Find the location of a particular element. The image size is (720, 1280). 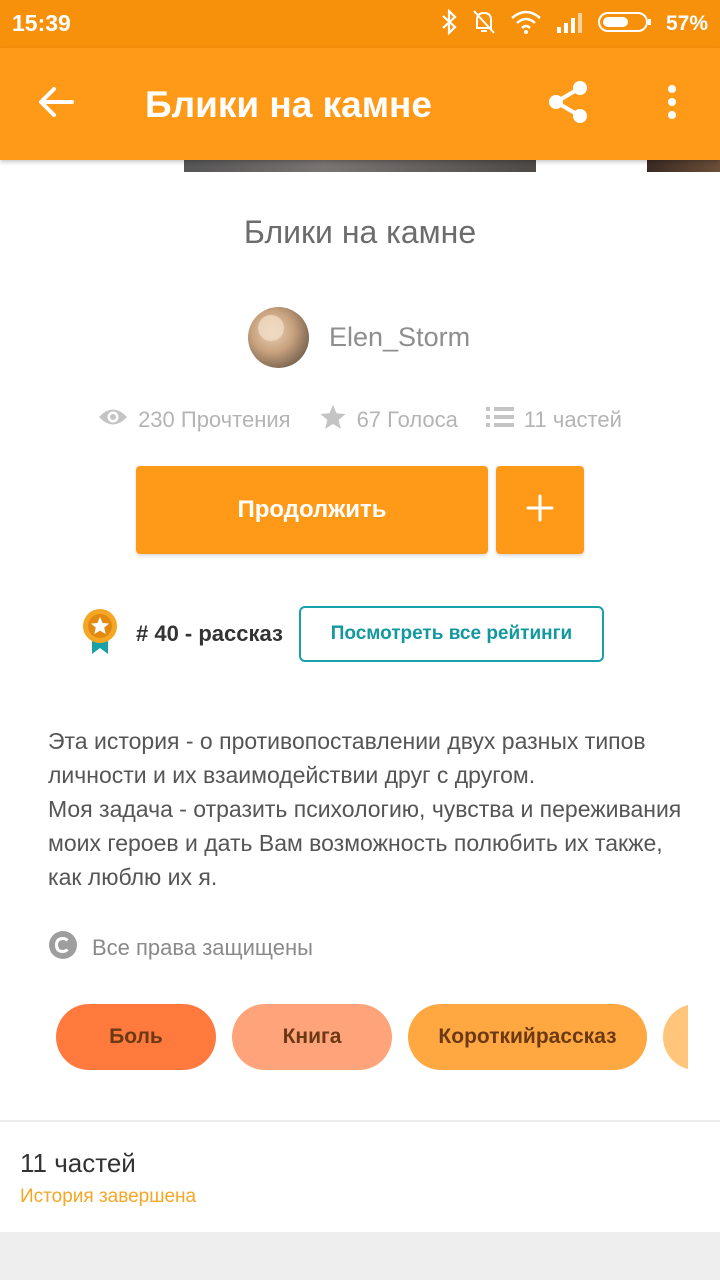

status-bar: 15:39 57% is located at coordinates (360, 24).